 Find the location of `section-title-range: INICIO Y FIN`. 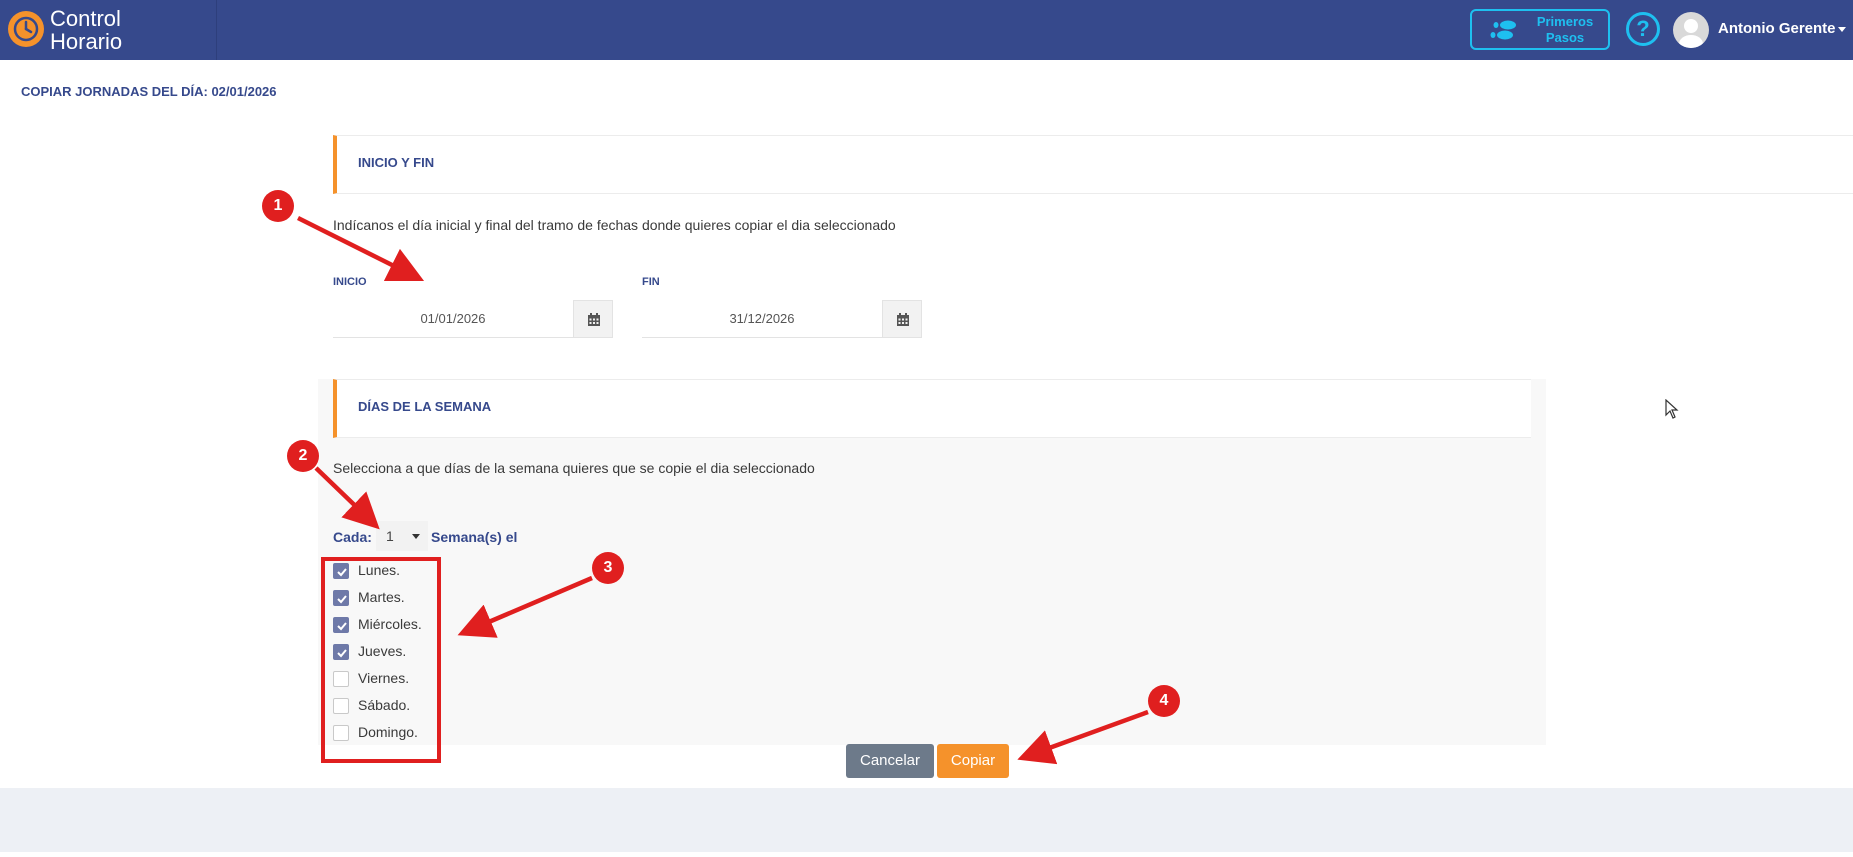

section-title-range: INICIO Y FIN is located at coordinates (396, 162).